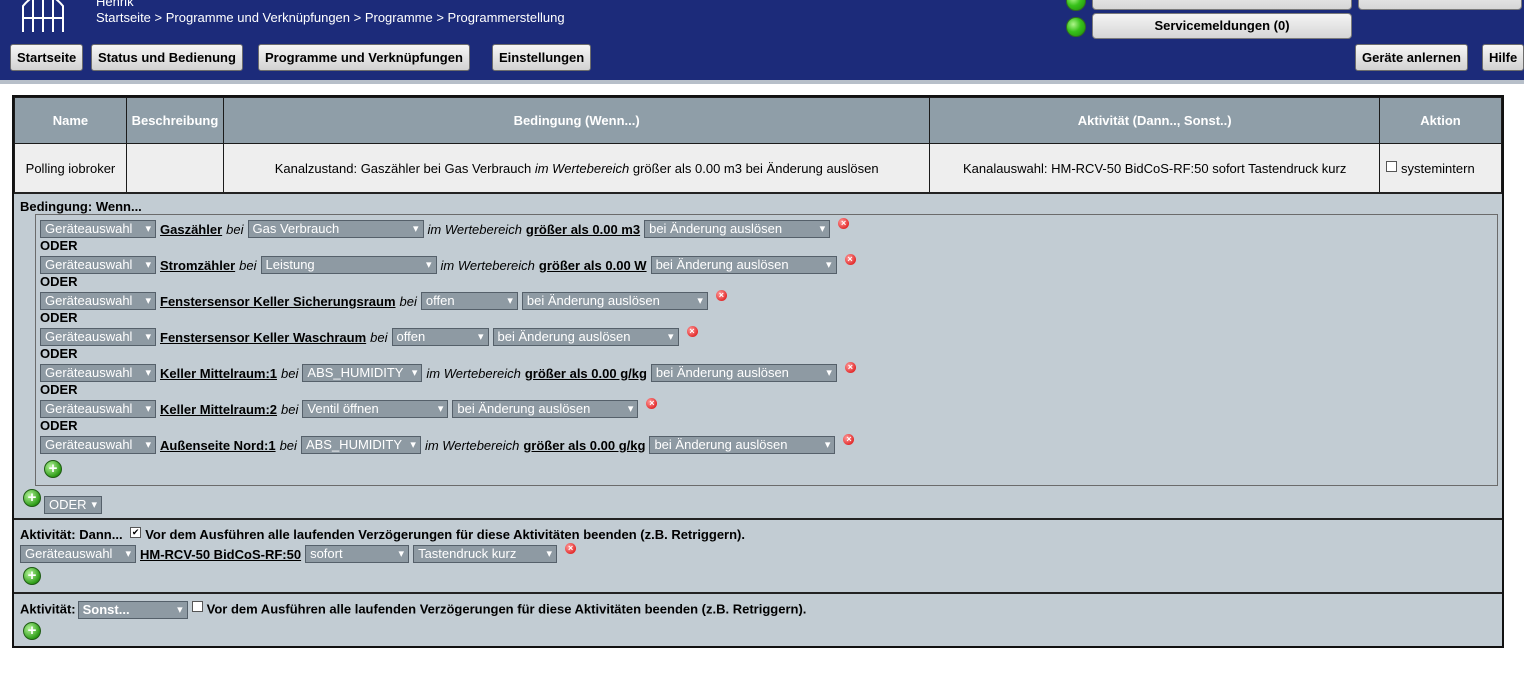 The height and width of the screenshot is (700, 1524). I want to click on activity-timing-select: sofort, so click(357, 554).